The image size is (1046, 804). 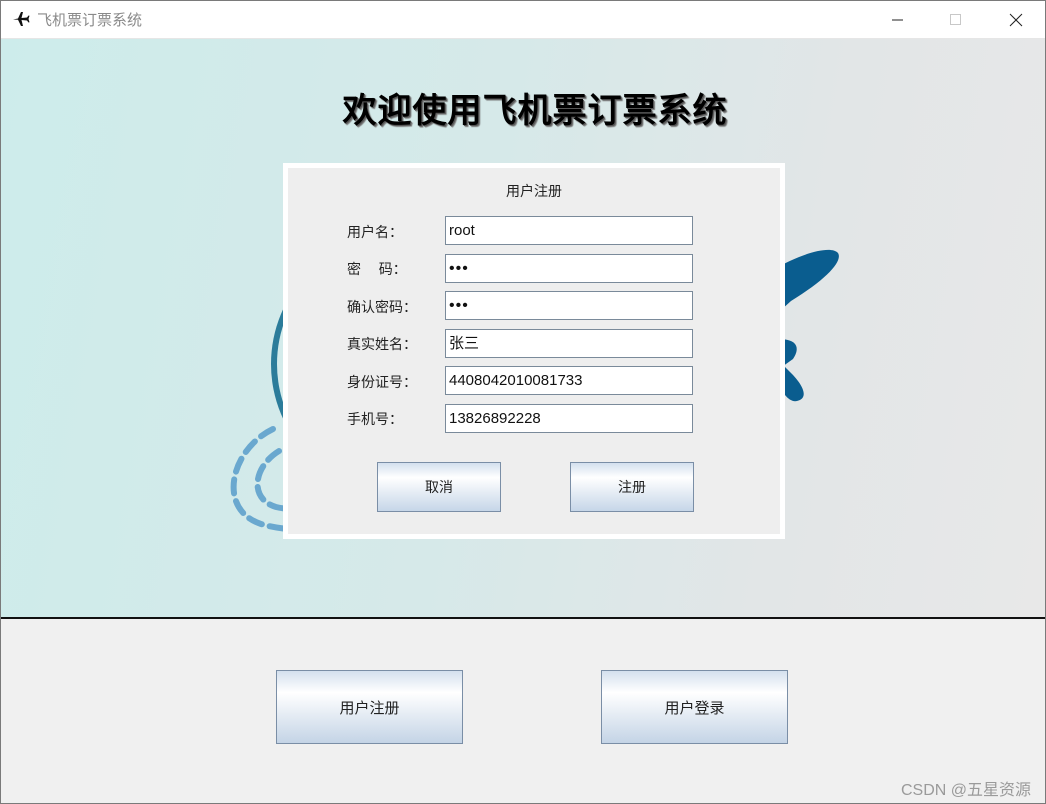 What do you see at coordinates (569, 380) in the screenshot?
I see `id-number-input: 4408042010081733` at bounding box center [569, 380].